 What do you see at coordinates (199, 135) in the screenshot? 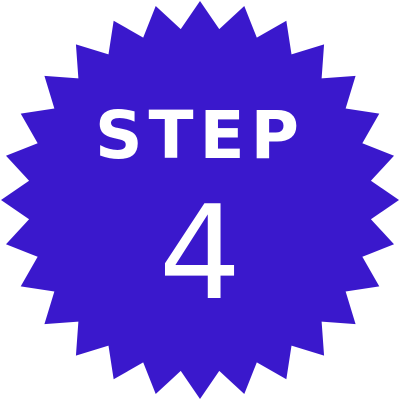
I see `step-label: STEP` at bounding box center [199, 135].